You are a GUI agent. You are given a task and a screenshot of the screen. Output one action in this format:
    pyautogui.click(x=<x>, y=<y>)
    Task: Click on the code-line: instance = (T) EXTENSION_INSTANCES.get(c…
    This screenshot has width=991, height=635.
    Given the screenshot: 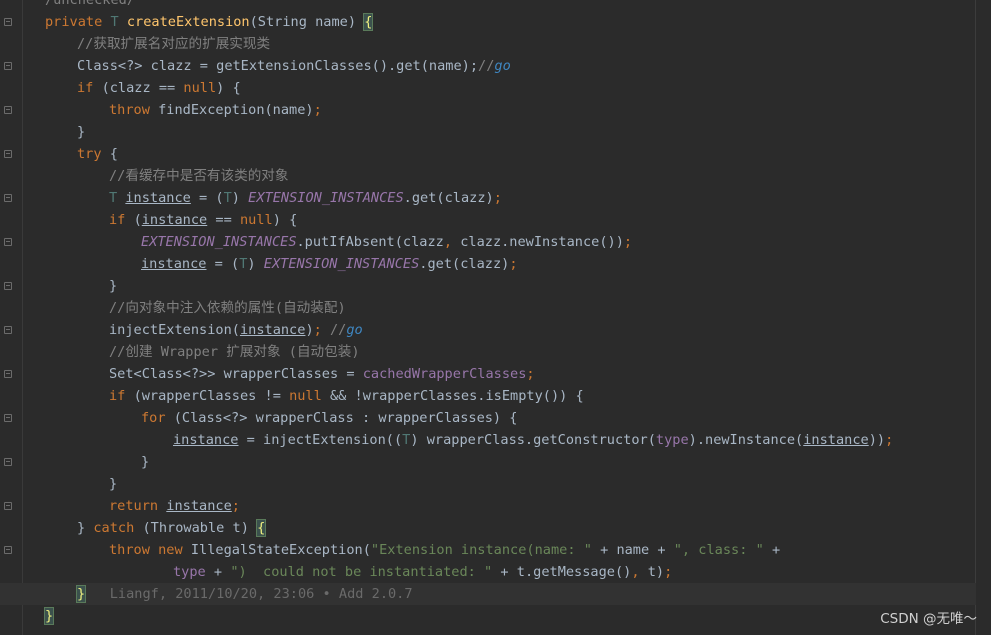 What is the action you would take?
    pyautogui.click(x=488, y=264)
    